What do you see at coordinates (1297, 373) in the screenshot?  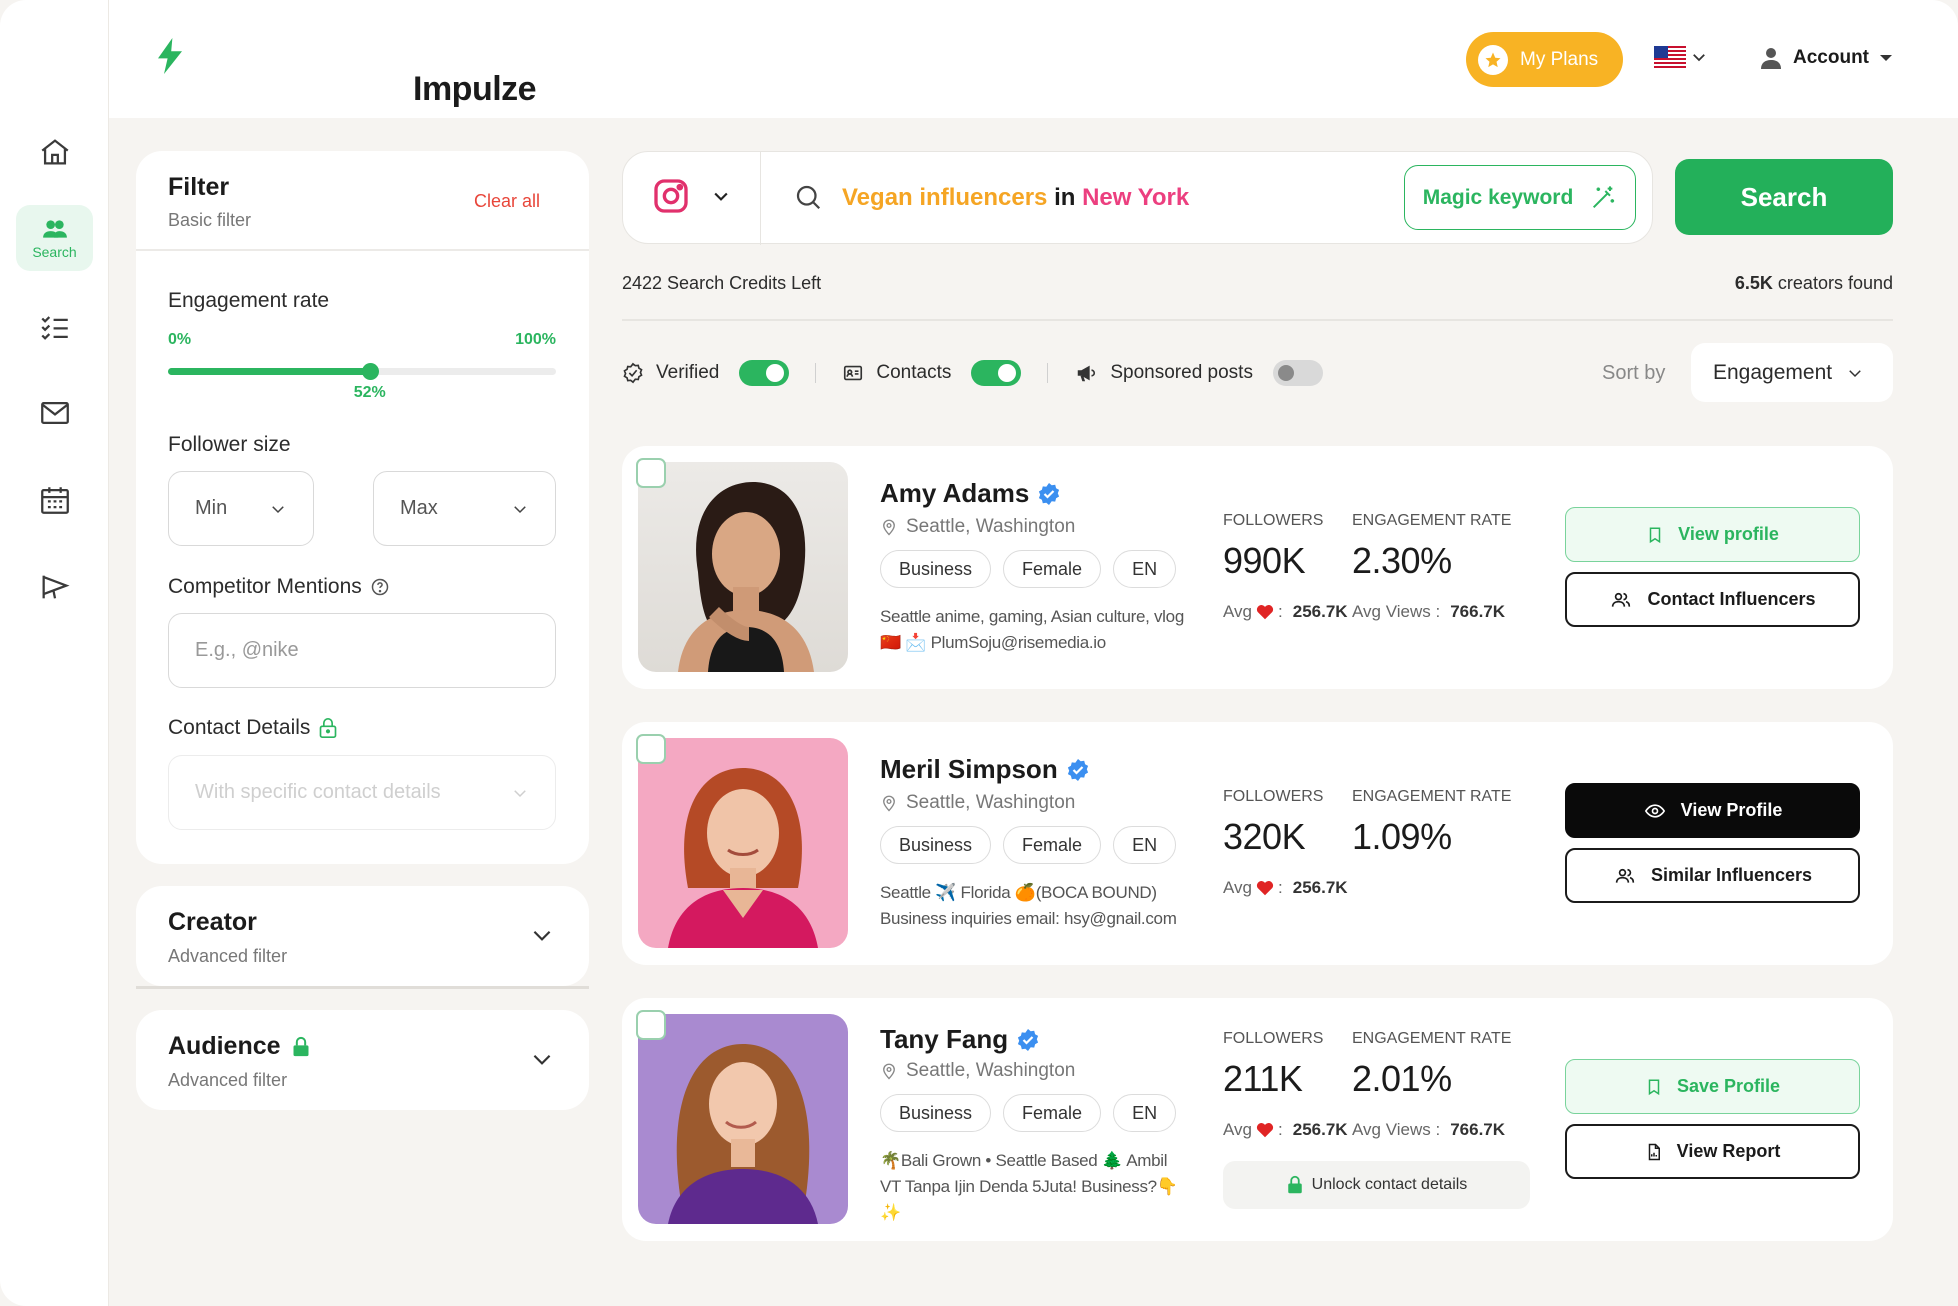 I see `sponsored-toggle` at bounding box center [1297, 373].